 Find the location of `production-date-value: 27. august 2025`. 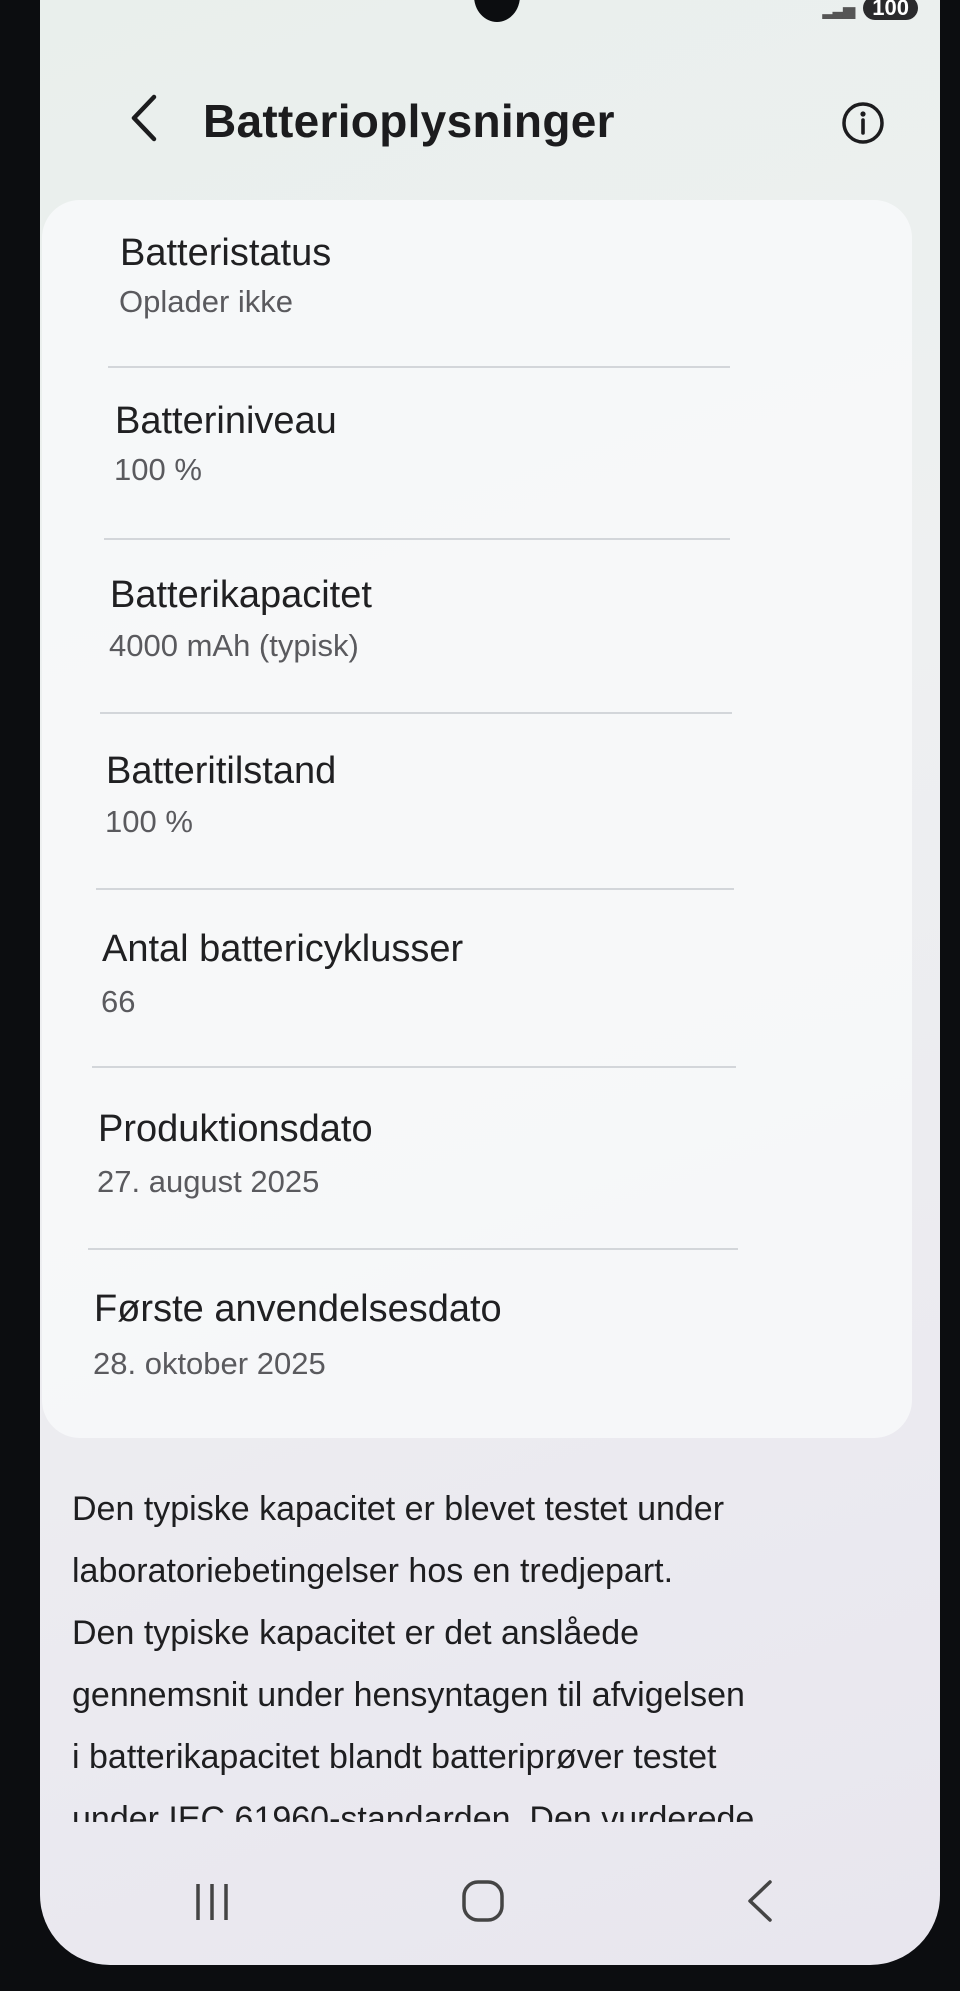

production-date-value: 27. august 2025 is located at coordinates (208, 1181).